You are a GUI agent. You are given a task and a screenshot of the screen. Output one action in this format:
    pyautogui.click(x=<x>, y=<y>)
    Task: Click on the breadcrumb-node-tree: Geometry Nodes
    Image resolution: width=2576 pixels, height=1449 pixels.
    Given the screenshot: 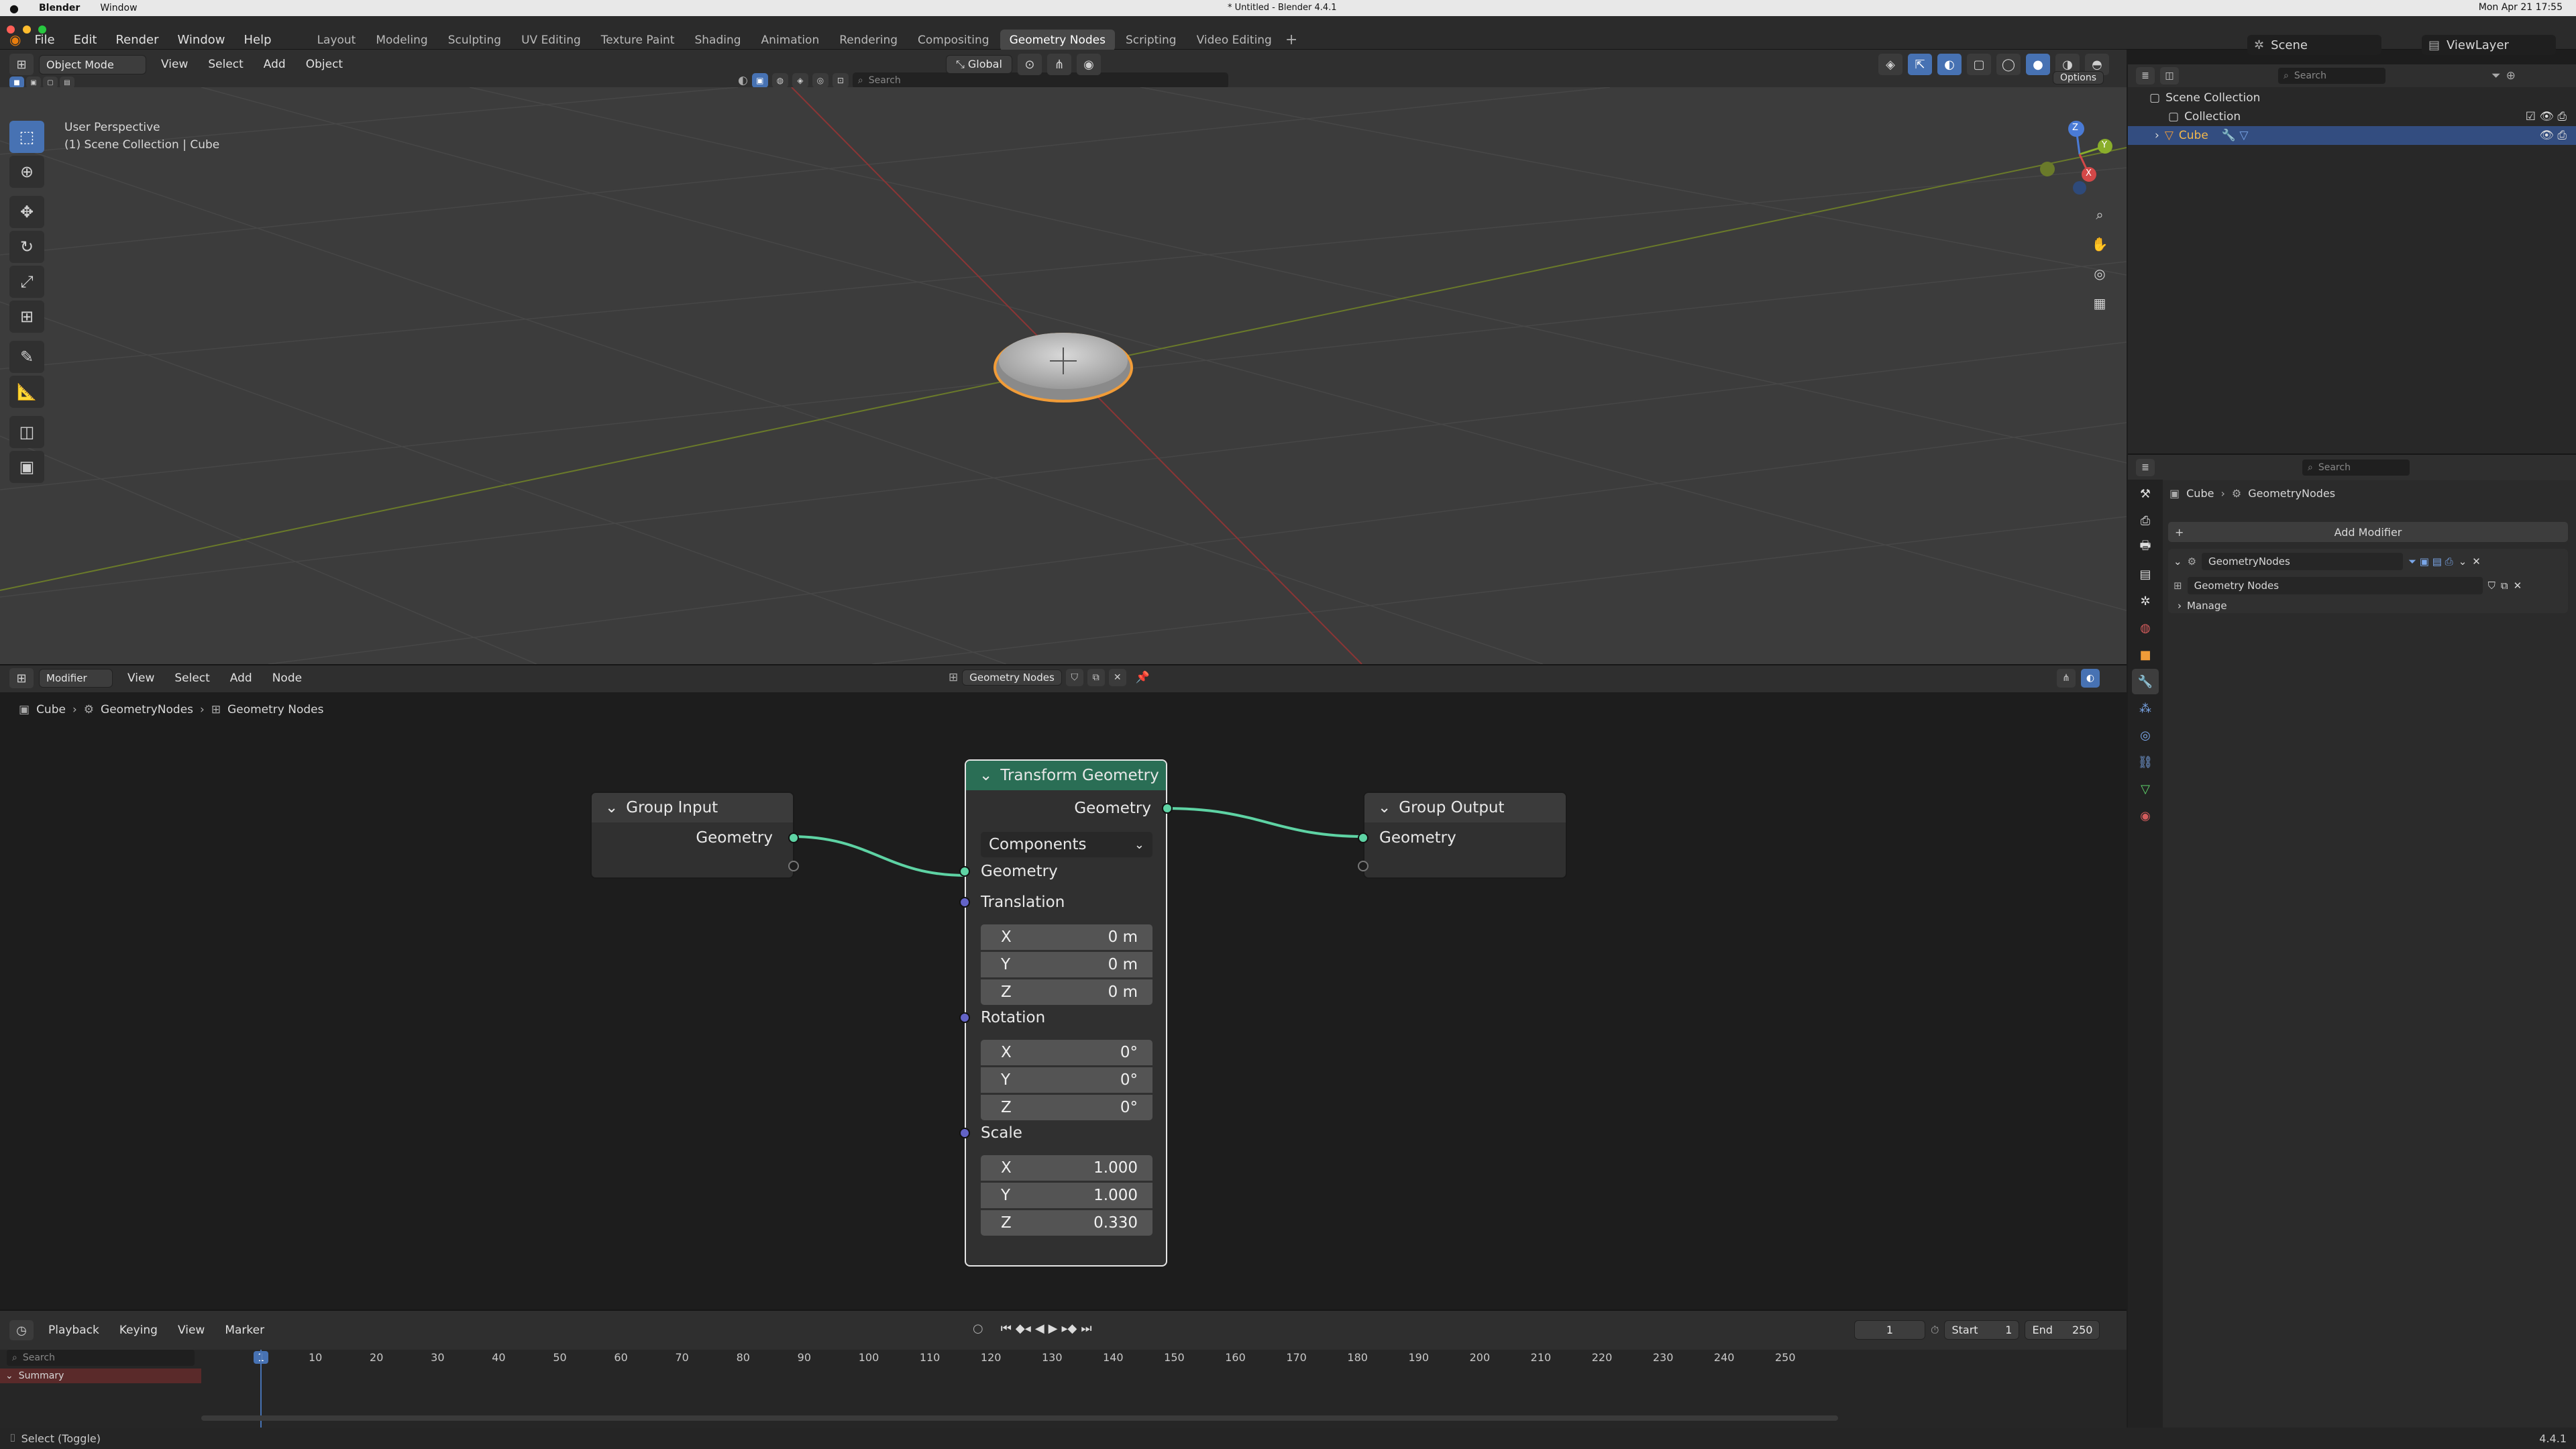 What is the action you would take?
    pyautogui.click(x=275, y=709)
    